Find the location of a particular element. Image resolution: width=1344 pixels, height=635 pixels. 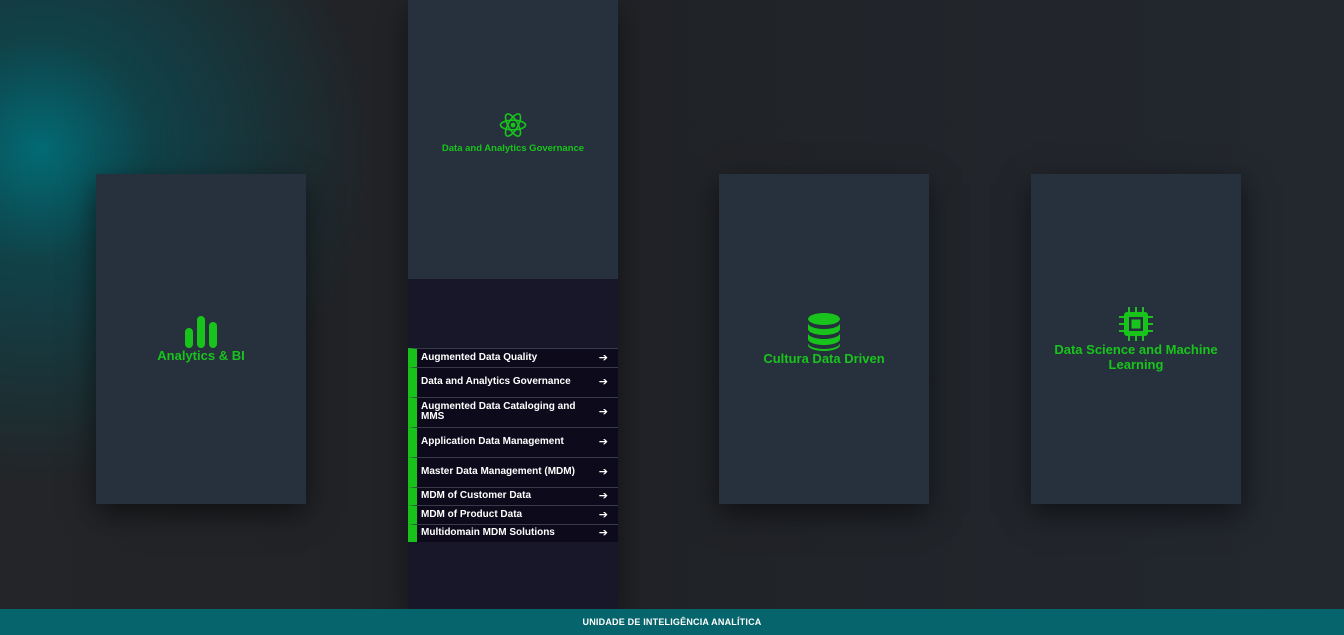

footer: UNIDADE DE INTELIGÊNCIA ANALÍTICA is located at coordinates (672, 622).